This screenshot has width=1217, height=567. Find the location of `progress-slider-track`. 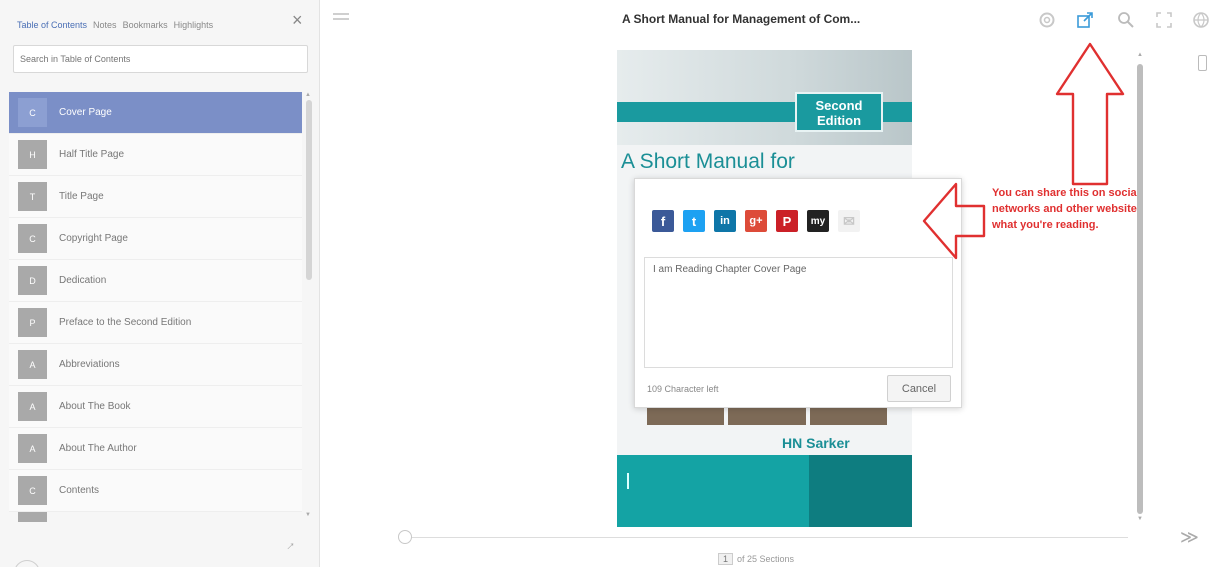

progress-slider-track is located at coordinates (764, 537).